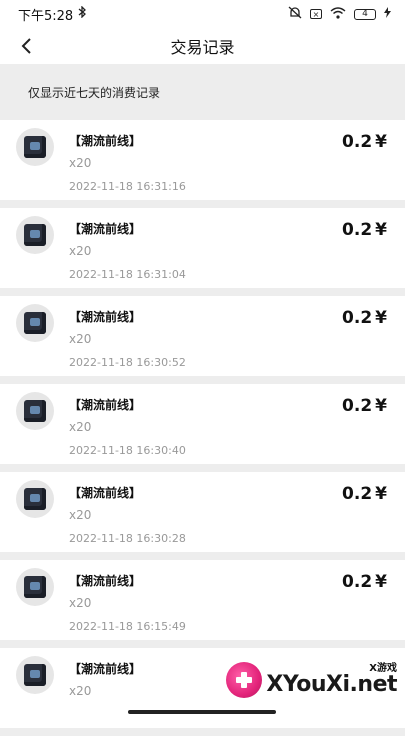 This screenshot has height=736, width=405. I want to click on record-date: 2022-11-18 16:30:40, so click(127, 450).